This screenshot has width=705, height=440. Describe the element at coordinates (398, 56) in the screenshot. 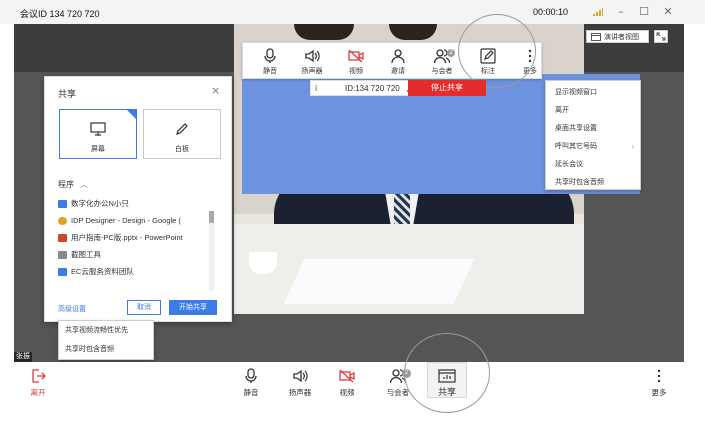

I see `invite-icon` at that location.